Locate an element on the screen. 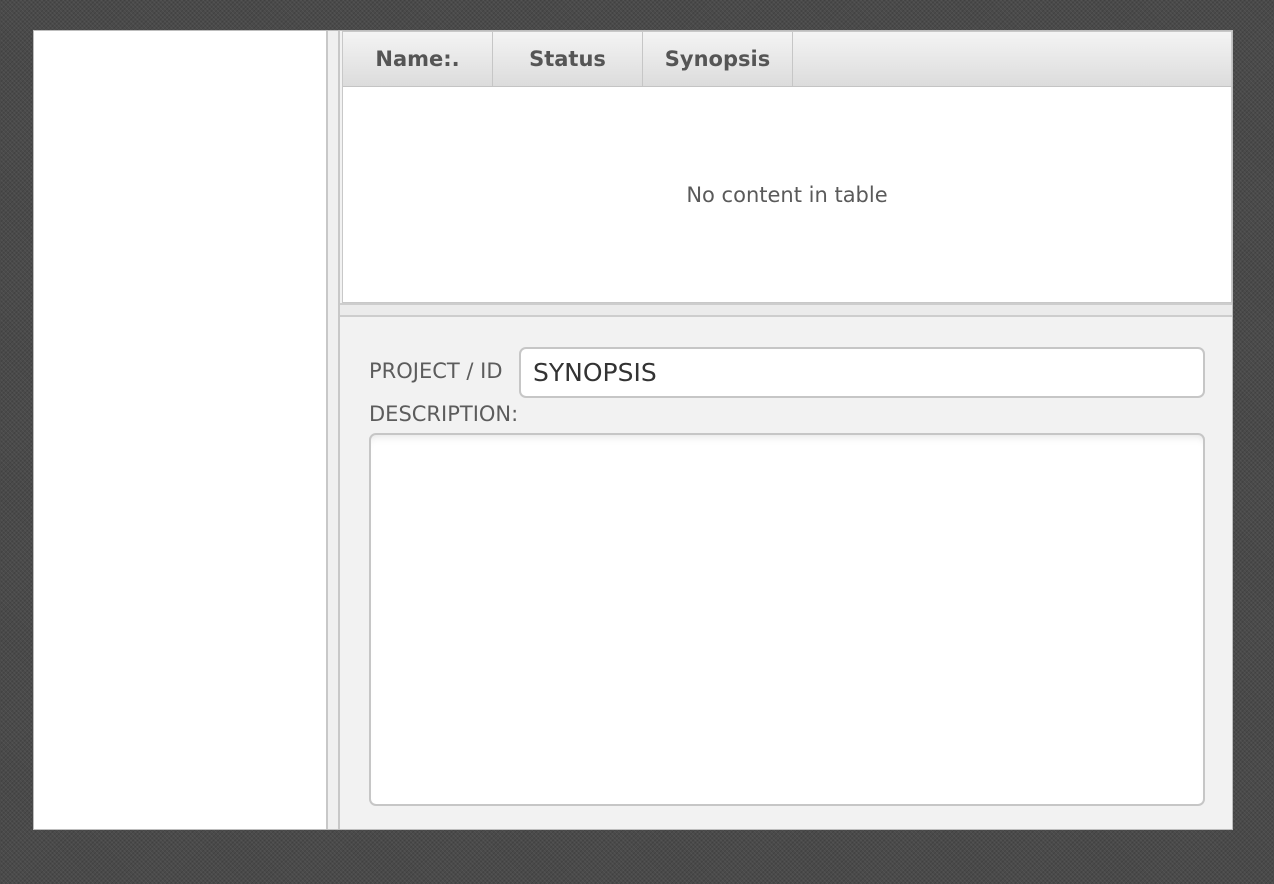 The height and width of the screenshot is (884, 1274). description-label: DESCRIPTION: is located at coordinates (444, 414).